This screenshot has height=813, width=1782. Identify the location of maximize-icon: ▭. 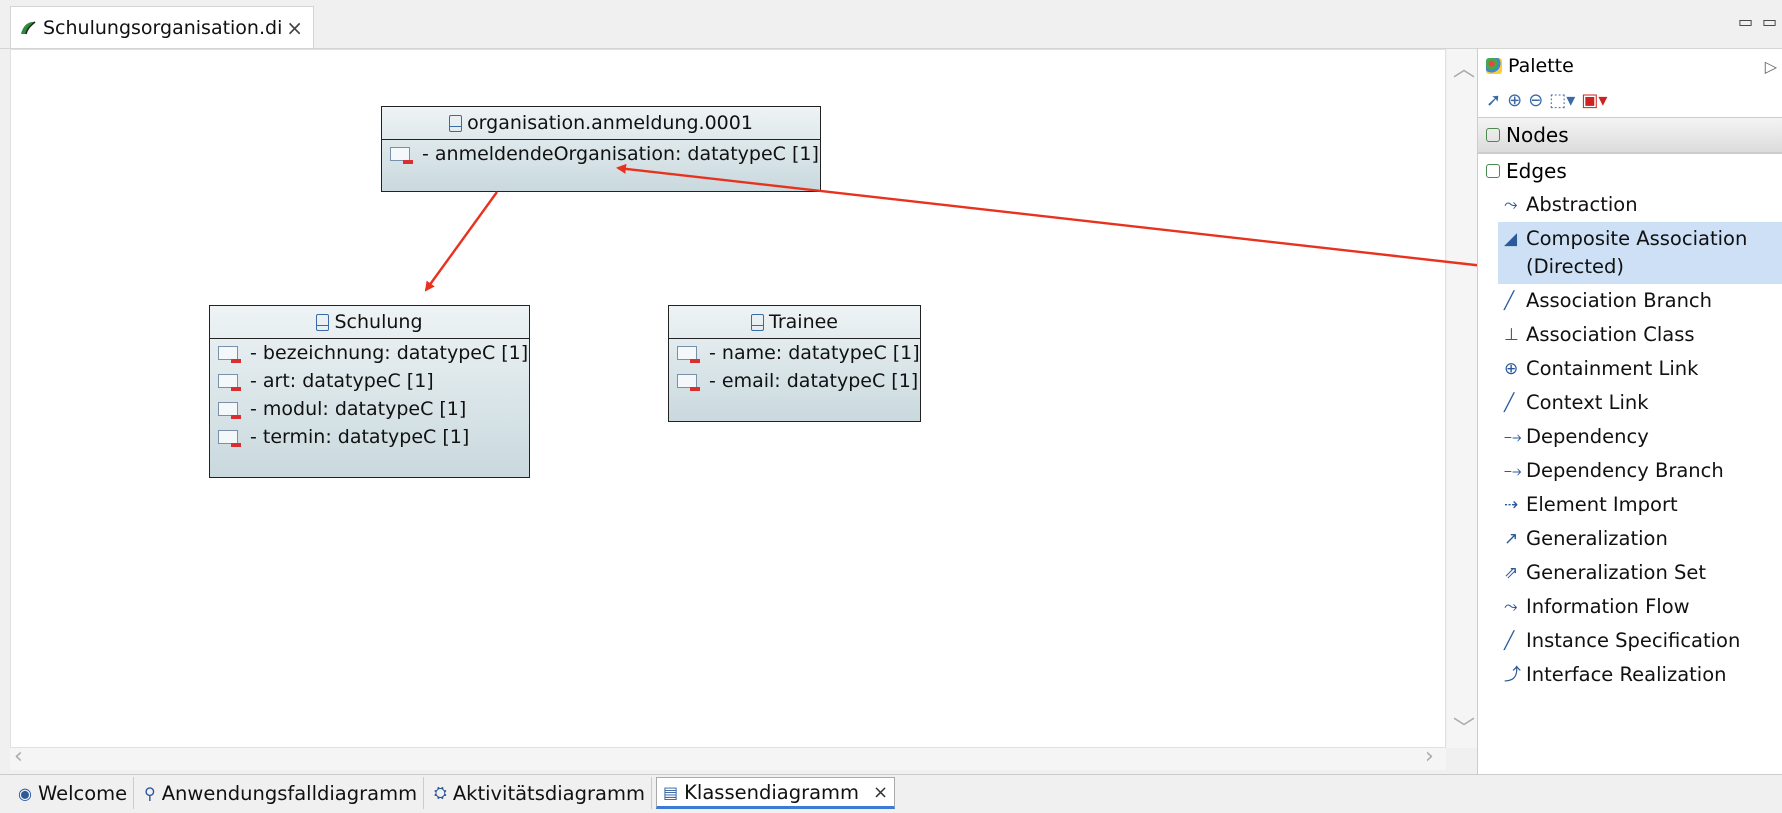
(1769, 21).